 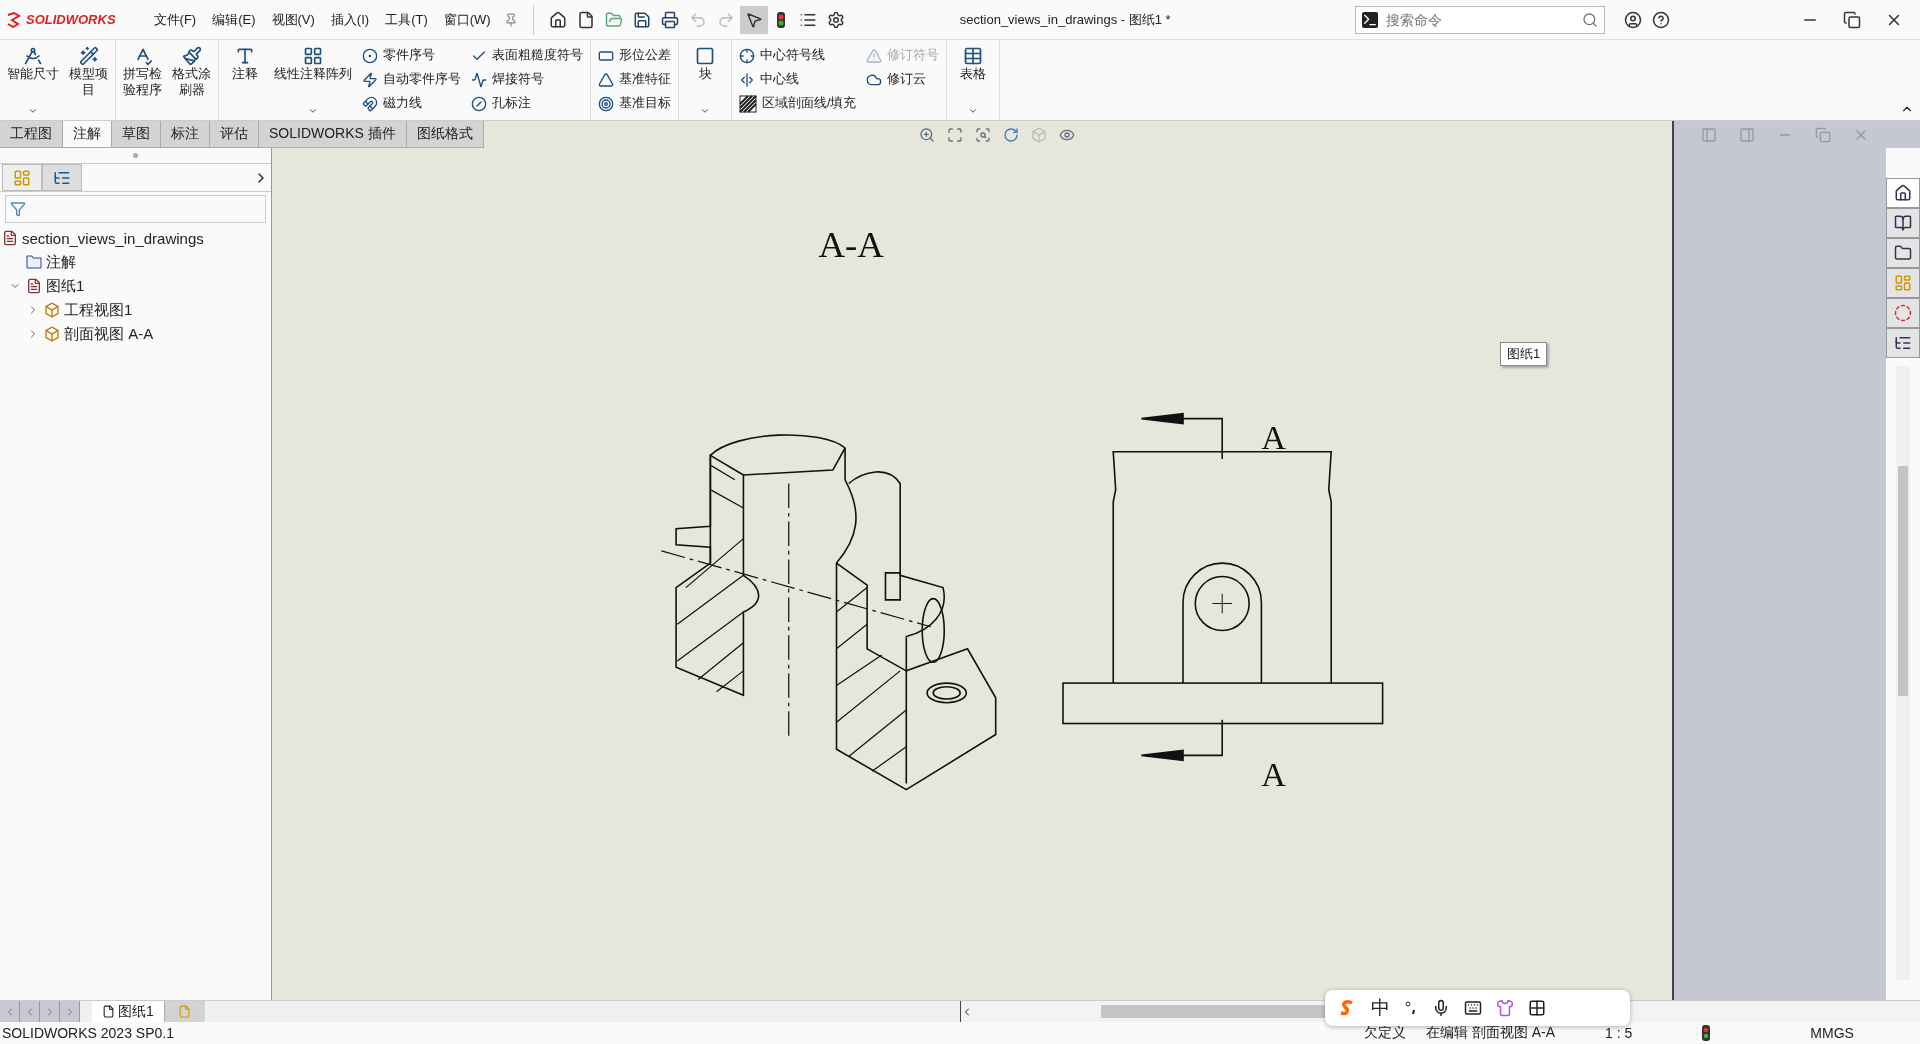 I want to click on paintbrush-icon, so click(x=191, y=56).